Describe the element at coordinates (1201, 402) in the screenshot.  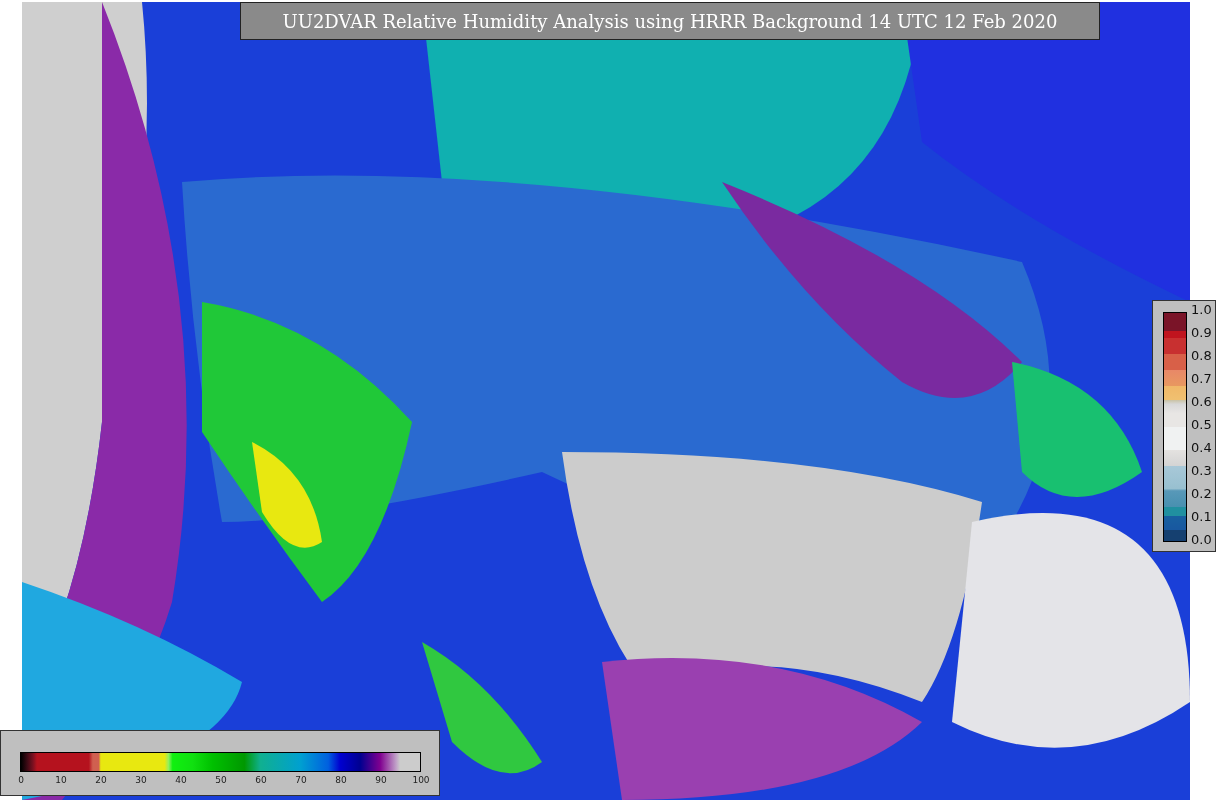
I see `tick-label: 0.6` at that location.